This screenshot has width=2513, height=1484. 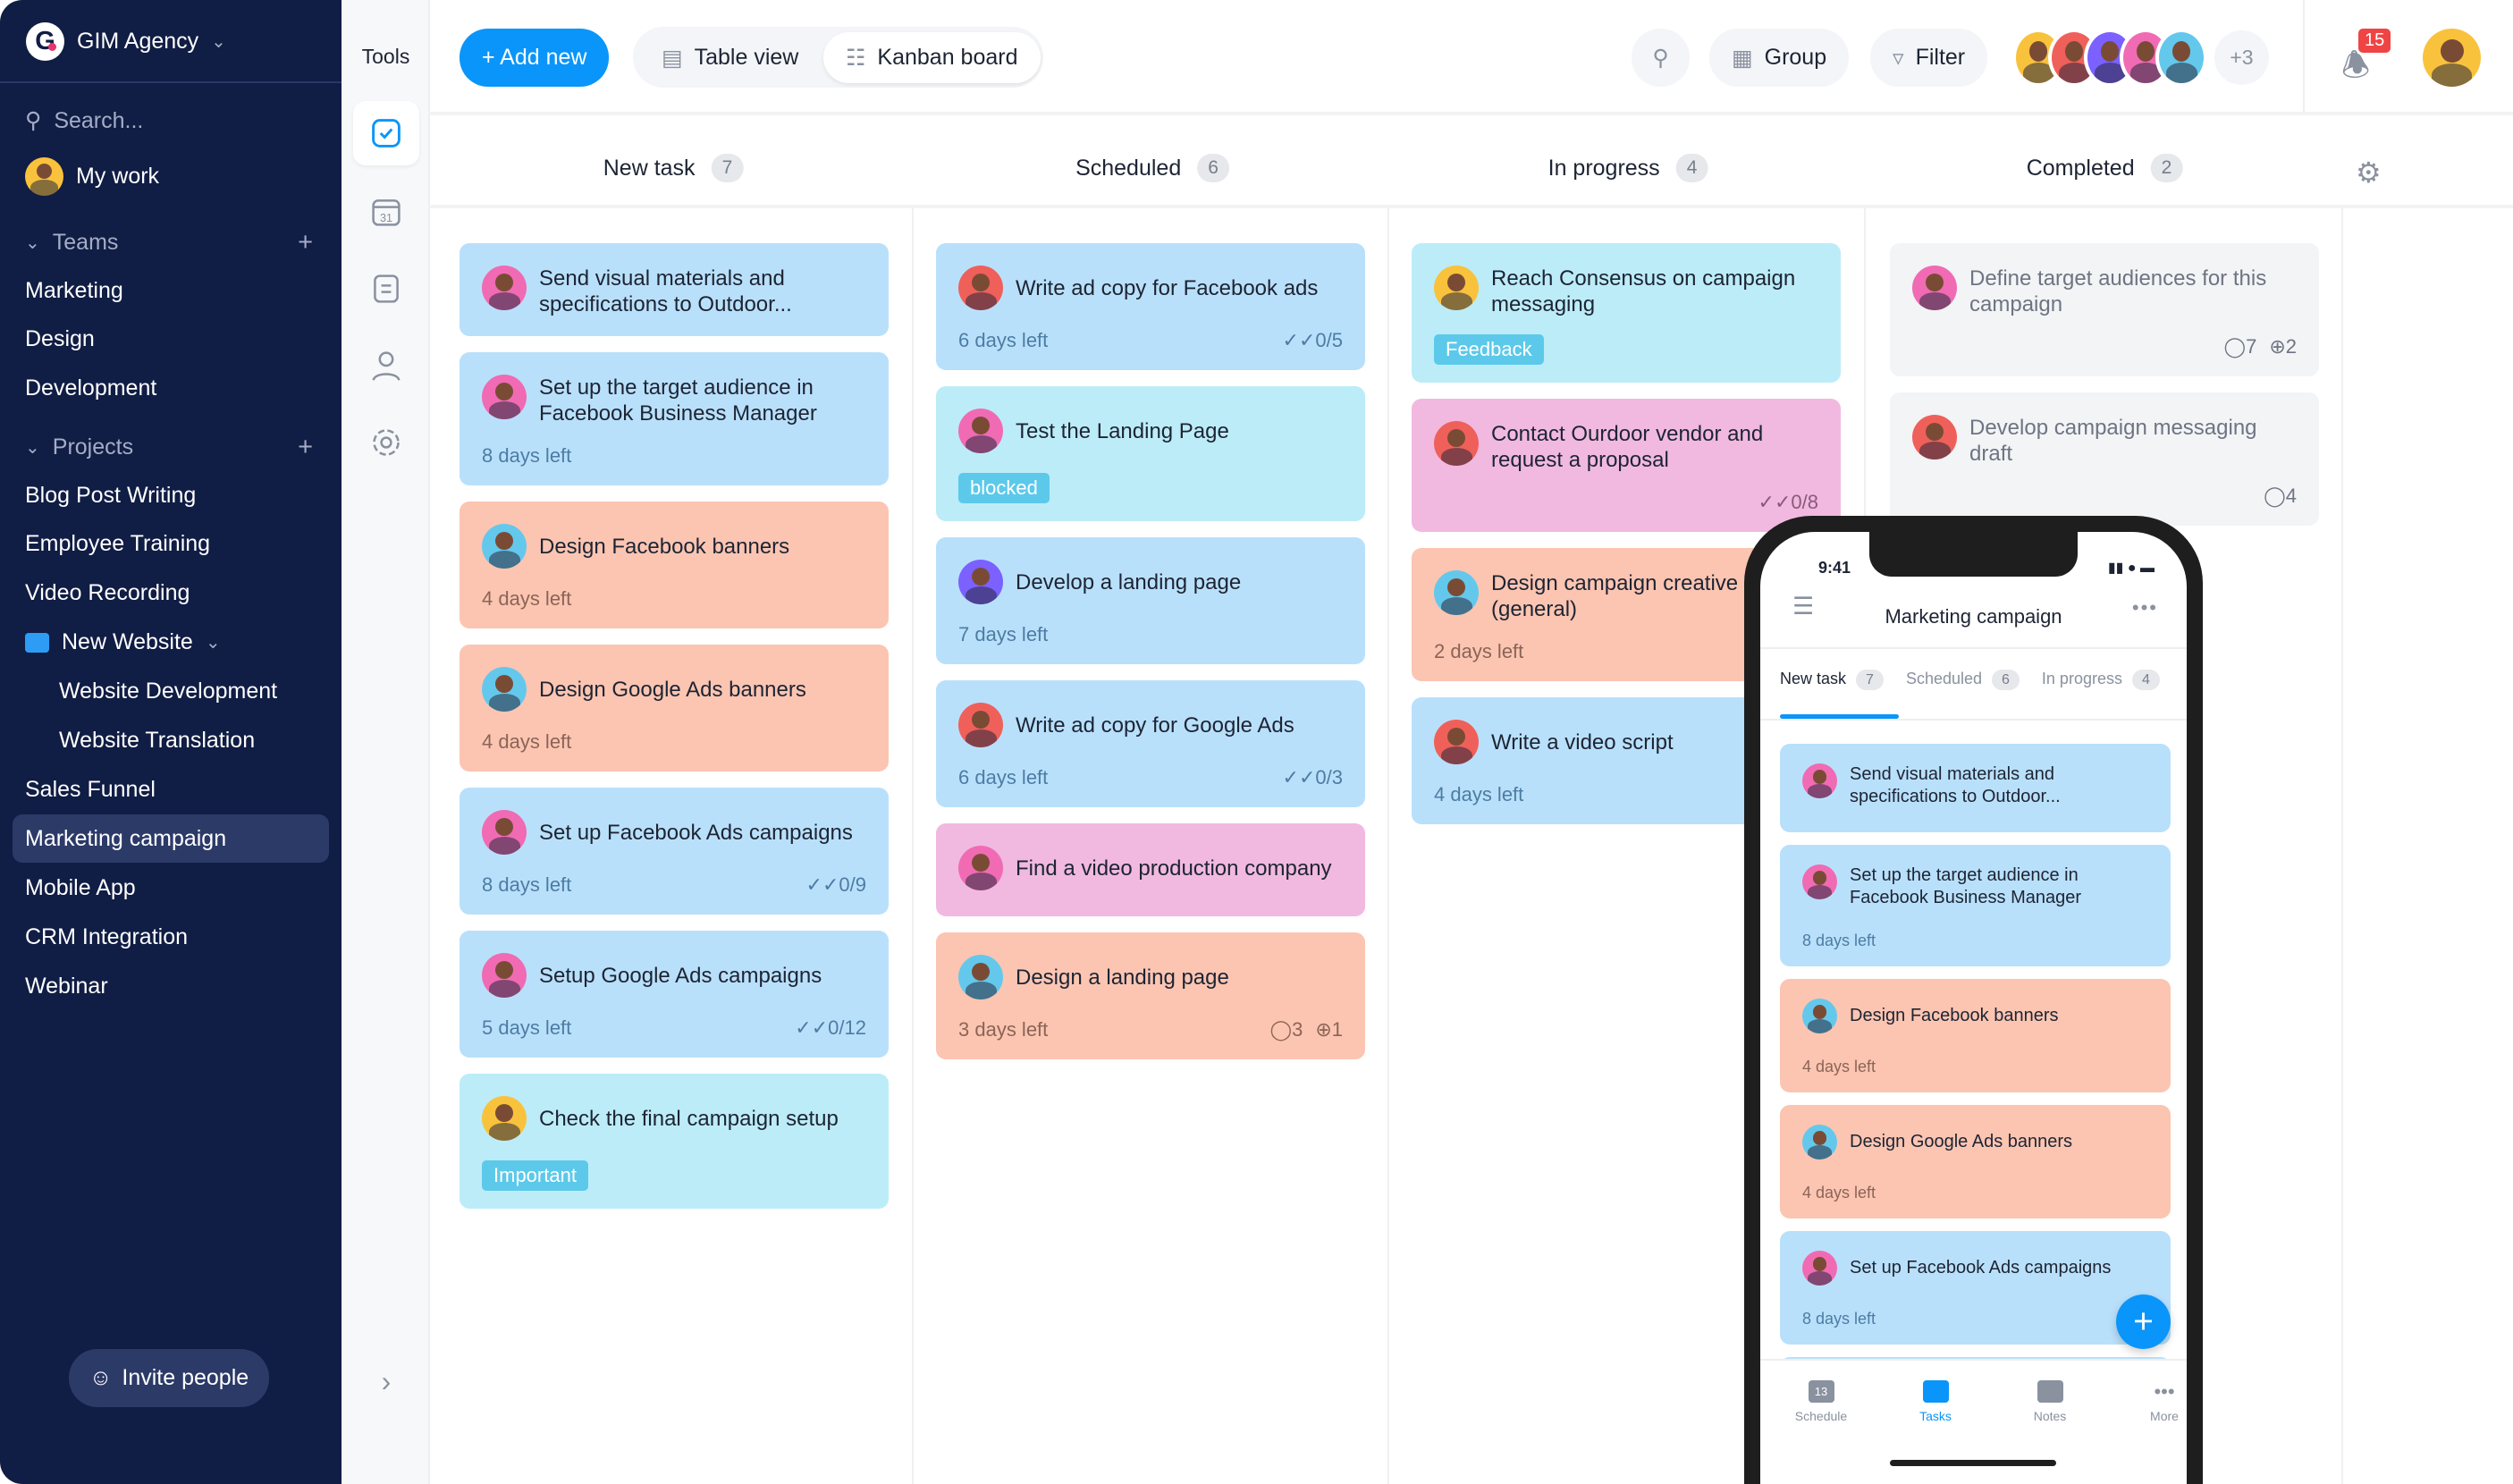 I want to click on board-settings-icon: ⚙, so click(x=2369, y=173).